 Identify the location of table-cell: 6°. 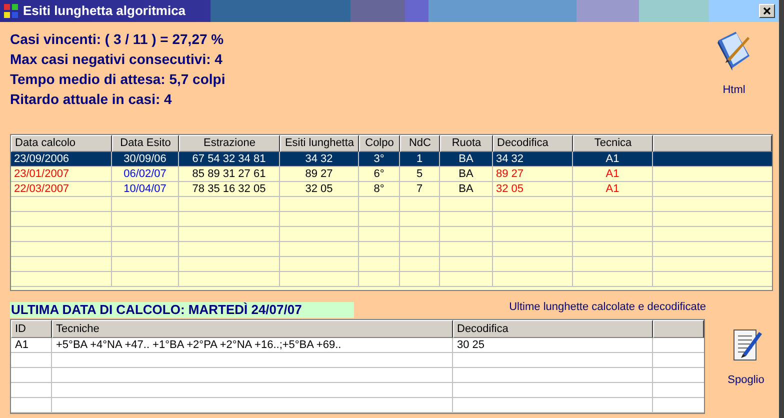
(379, 174).